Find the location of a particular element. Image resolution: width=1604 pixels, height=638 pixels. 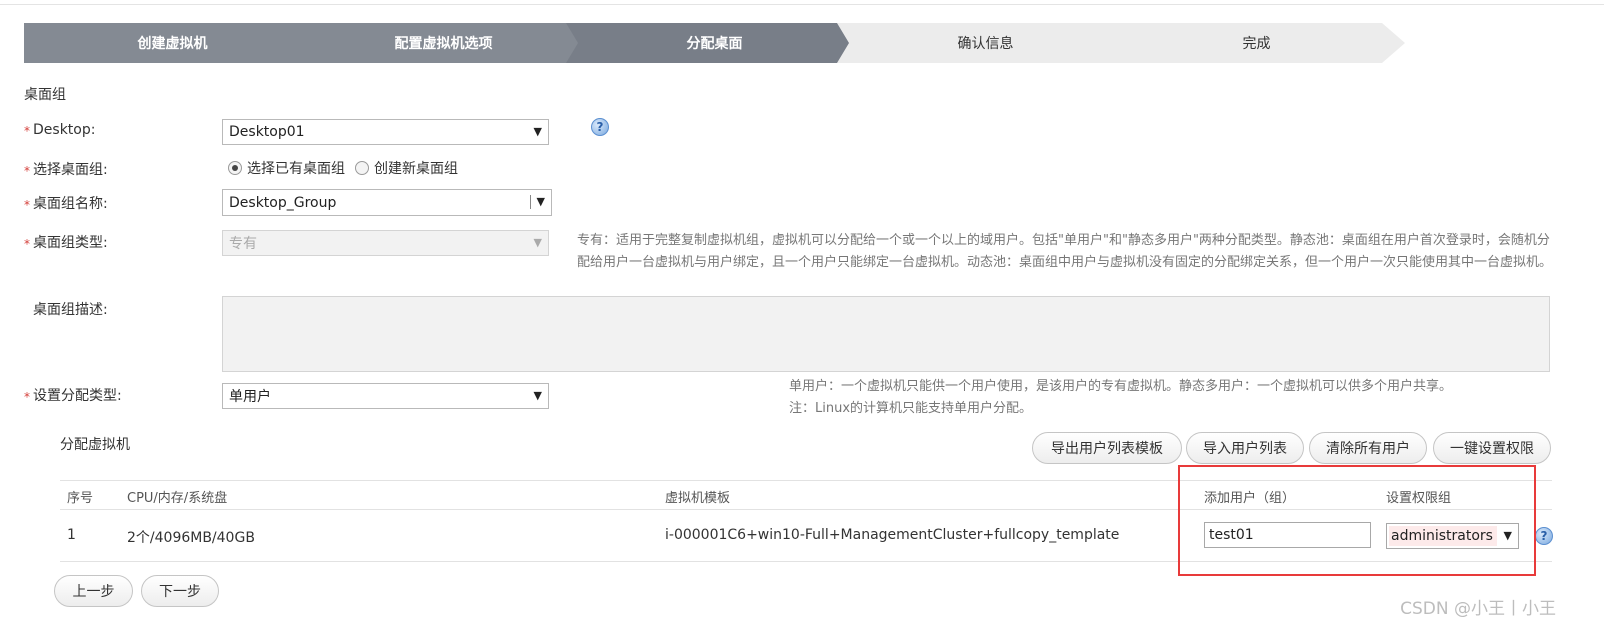

assign-vm-title: 分配虚拟机 is located at coordinates (95, 445).